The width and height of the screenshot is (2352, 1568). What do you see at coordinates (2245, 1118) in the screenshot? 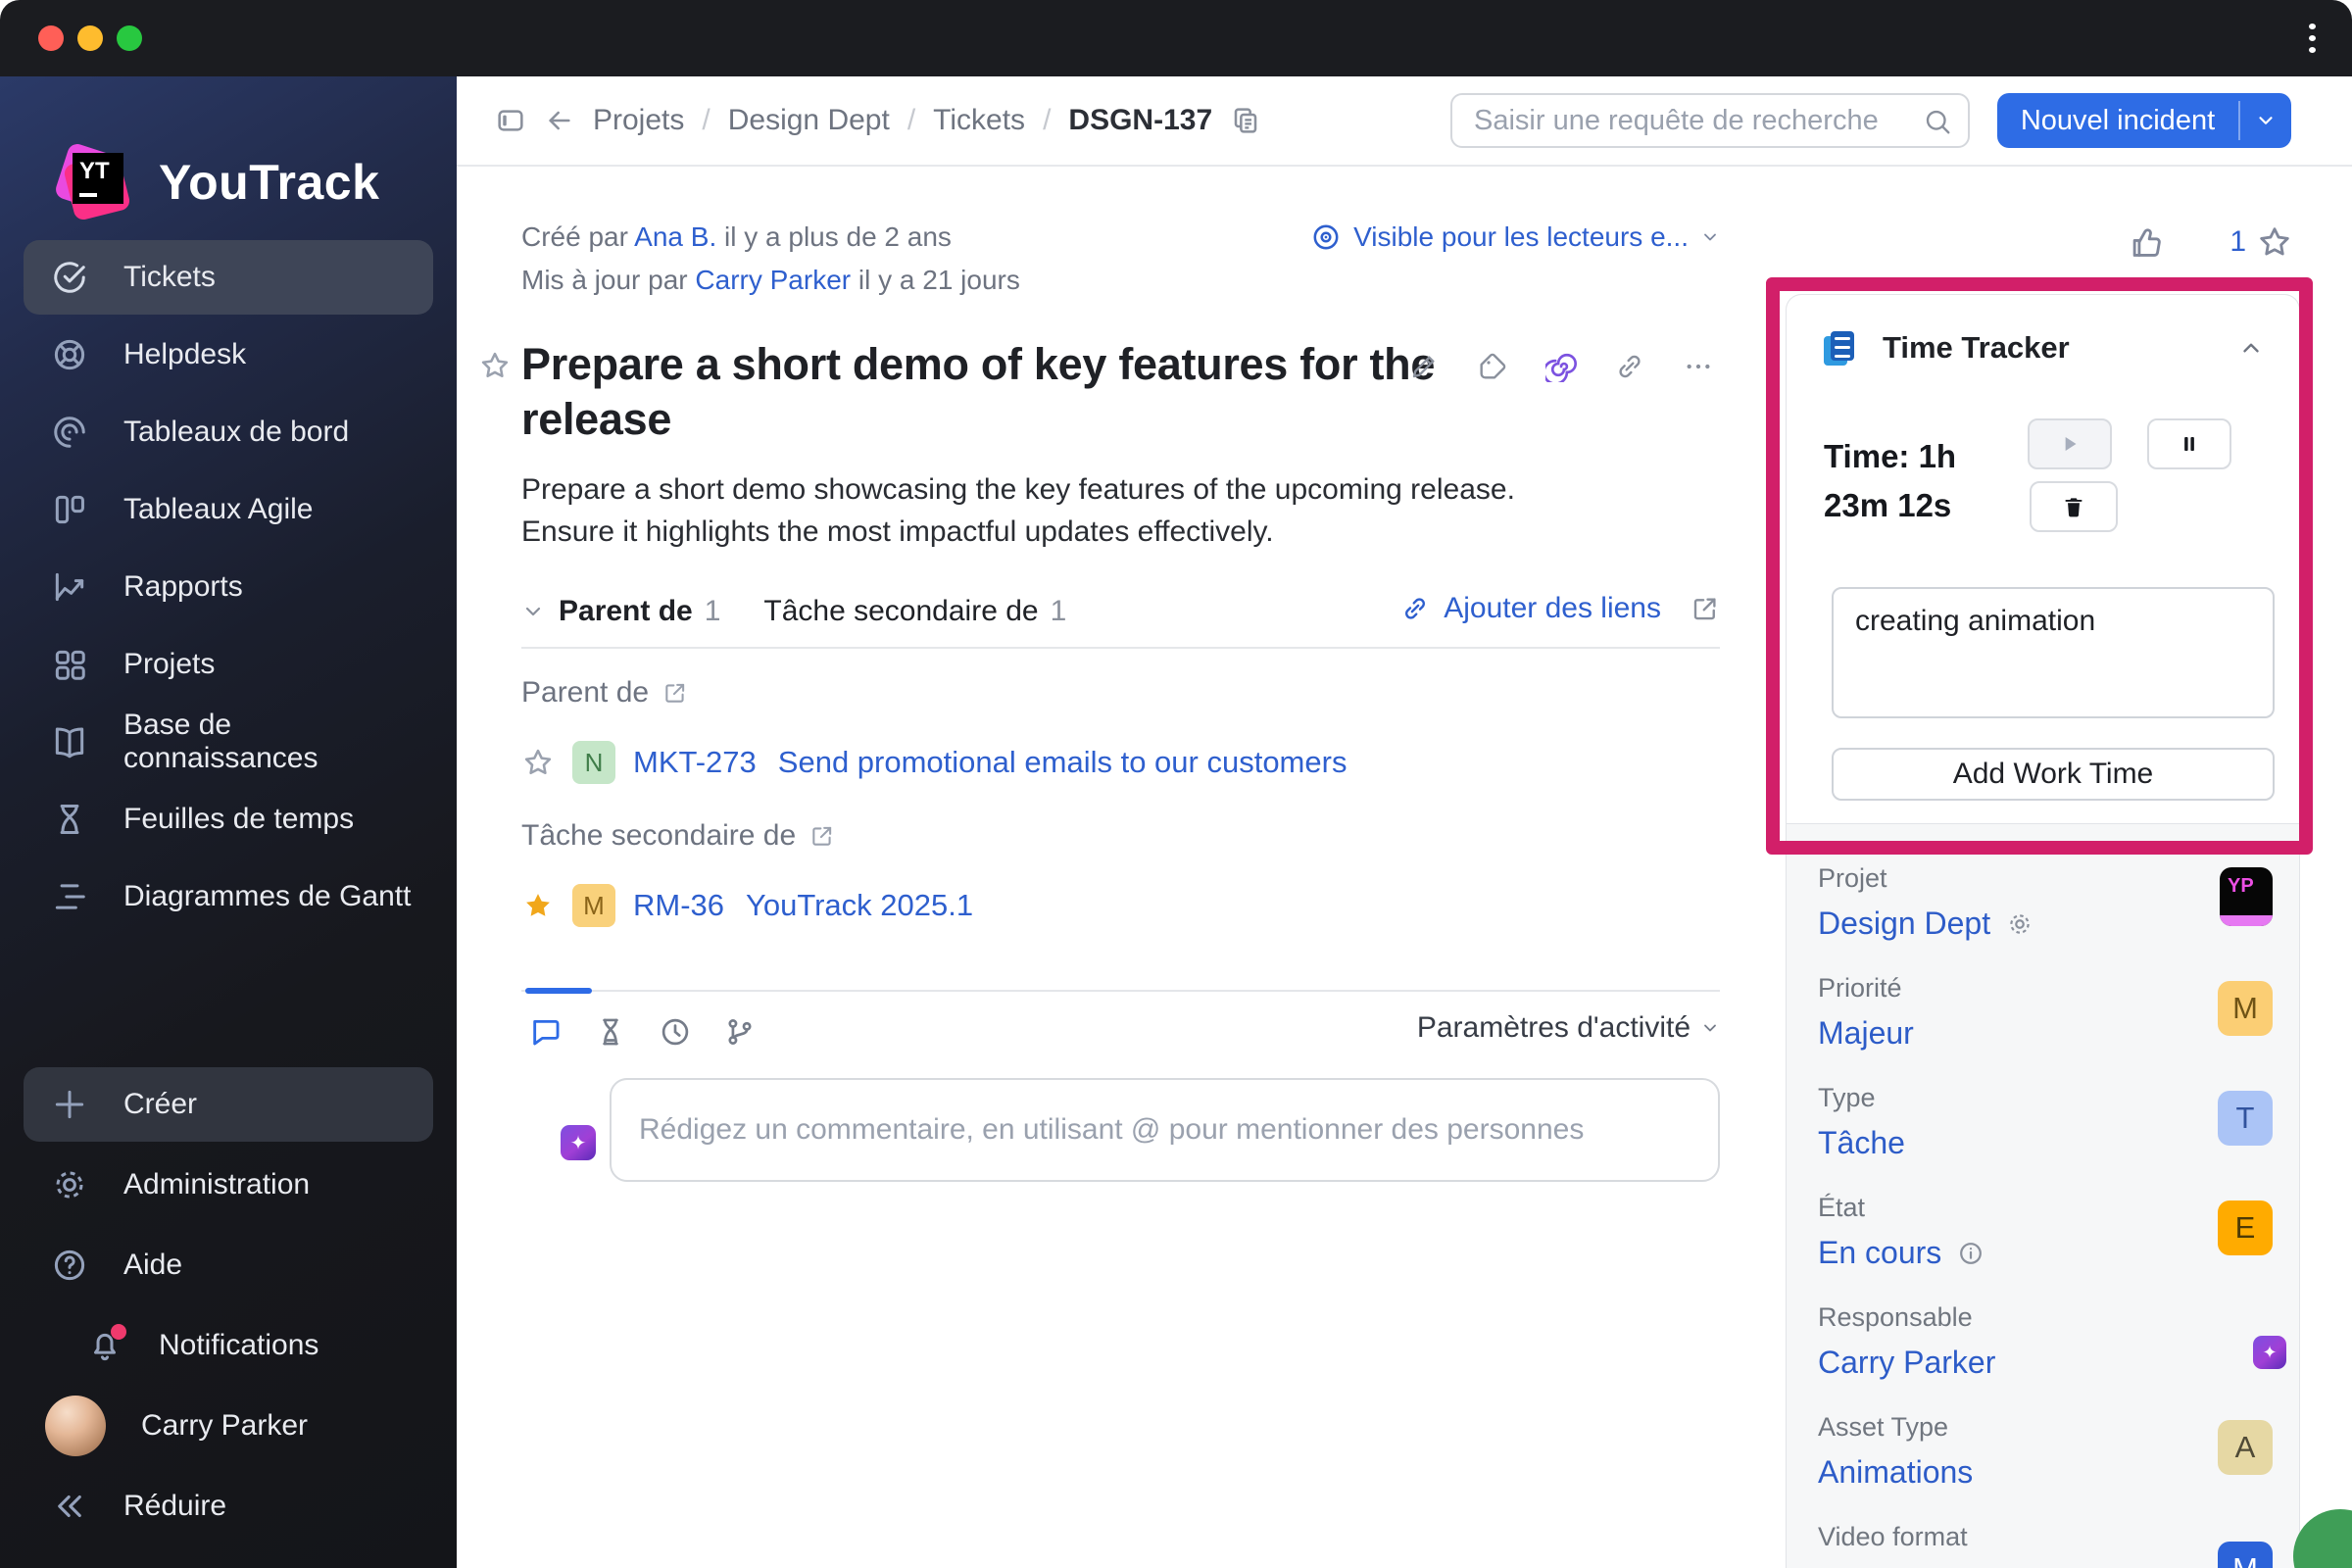
I see `type-badge: T` at bounding box center [2245, 1118].